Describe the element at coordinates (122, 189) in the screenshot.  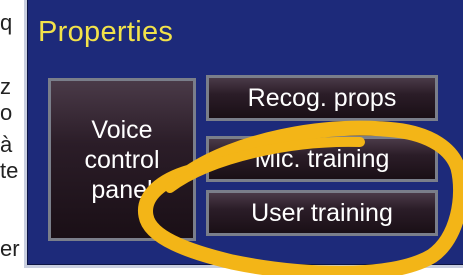
I see `voice-control-panel-label-line: panel` at that location.